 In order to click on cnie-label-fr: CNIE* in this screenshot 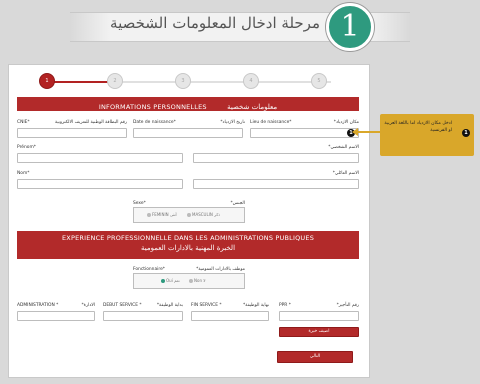, I will do `click(23, 122)`.